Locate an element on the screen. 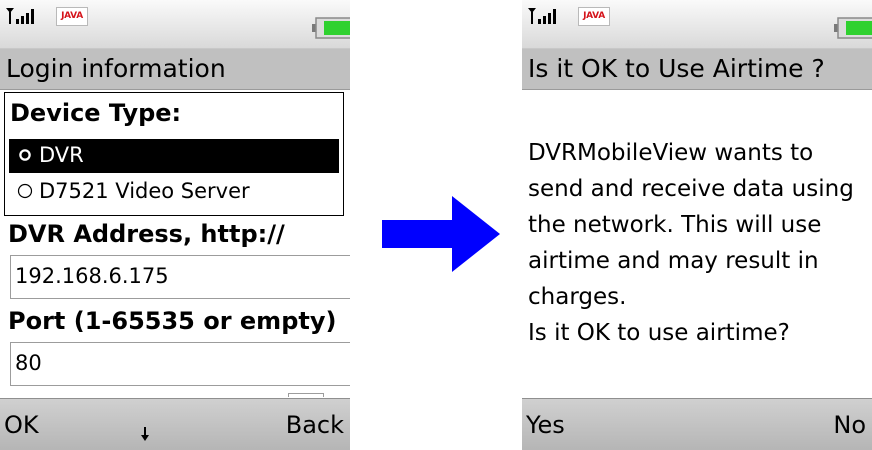 This screenshot has width=872, height=450. dvr-address-value: 192.168.6.175 is located at coordinates (92, 276).